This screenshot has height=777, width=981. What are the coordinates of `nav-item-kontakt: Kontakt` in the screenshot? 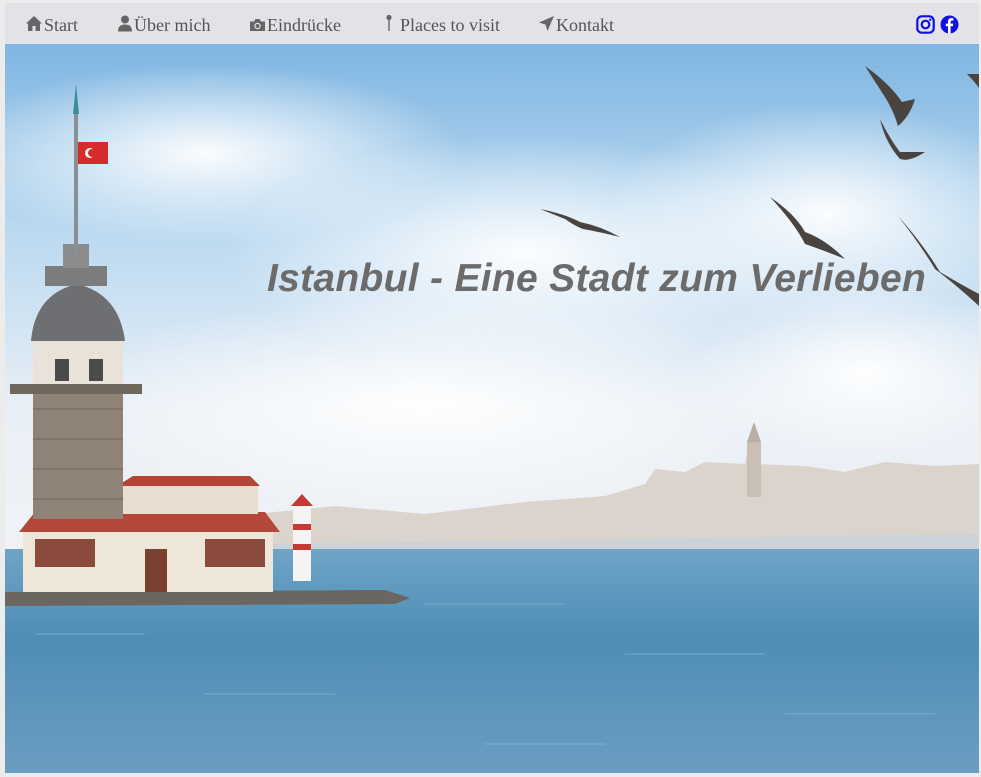 It's located at (576, 25).